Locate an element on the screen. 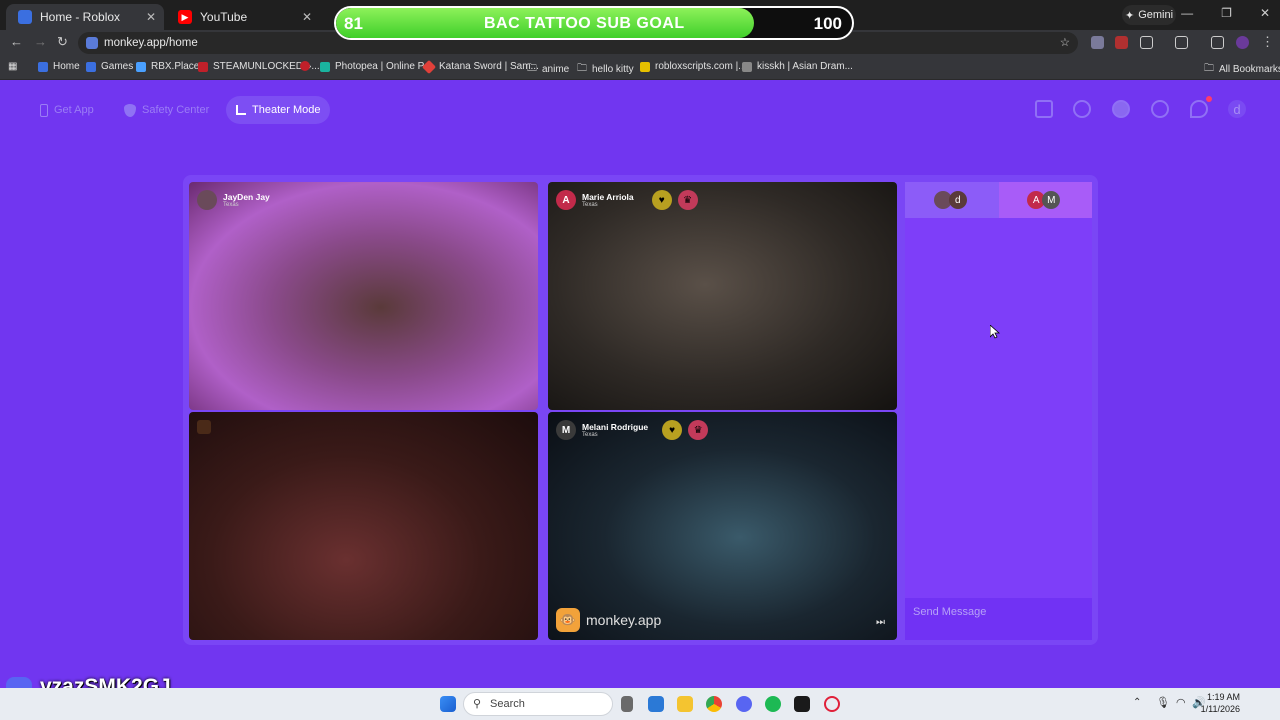 The image size is (1280, 720). avatar: M is located at coordinates (1051, 200).